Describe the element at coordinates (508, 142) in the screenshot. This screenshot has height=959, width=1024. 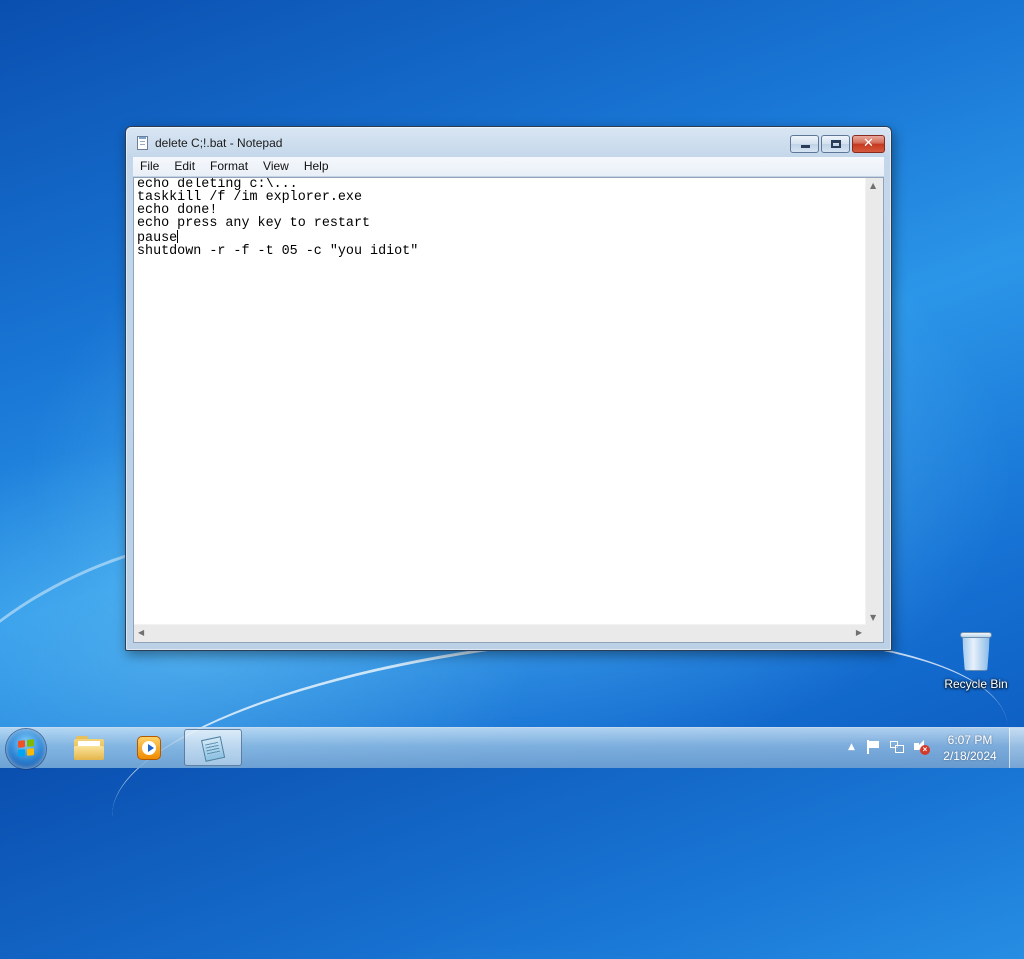
I see `title-bar: delete C;!.bat - Notepad ✕` at that location.